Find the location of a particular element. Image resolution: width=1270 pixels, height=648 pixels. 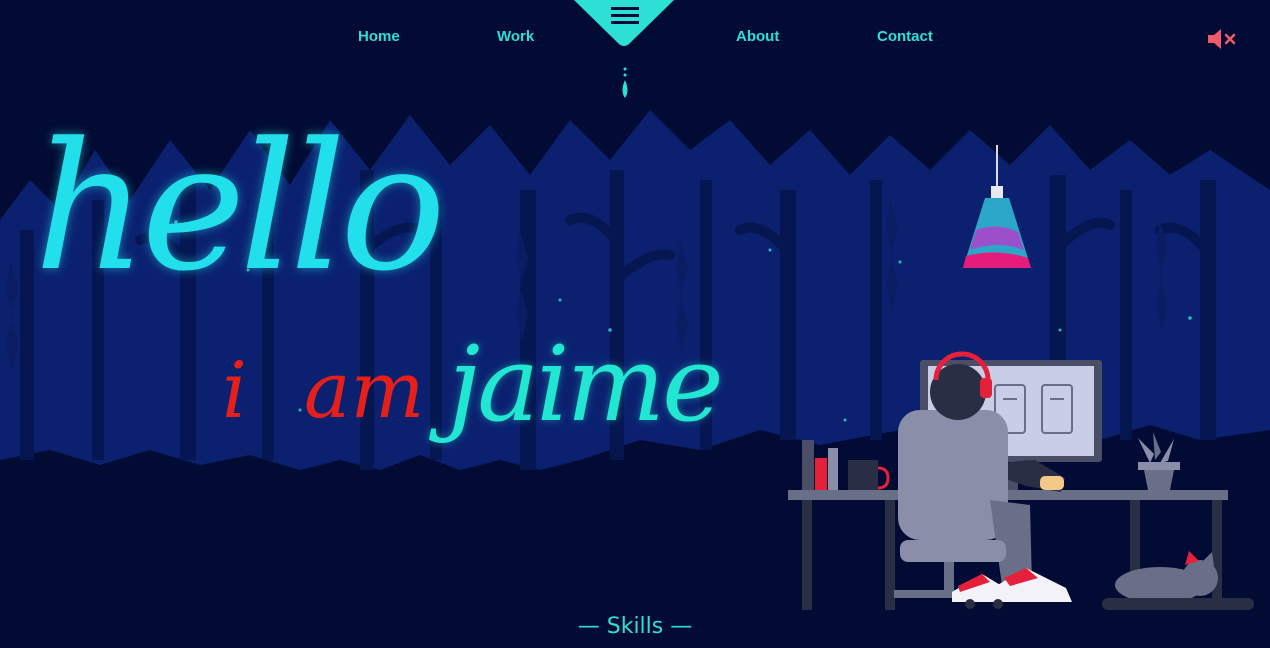

nav-contact-link: Contact is located at coordinates (905, 36).